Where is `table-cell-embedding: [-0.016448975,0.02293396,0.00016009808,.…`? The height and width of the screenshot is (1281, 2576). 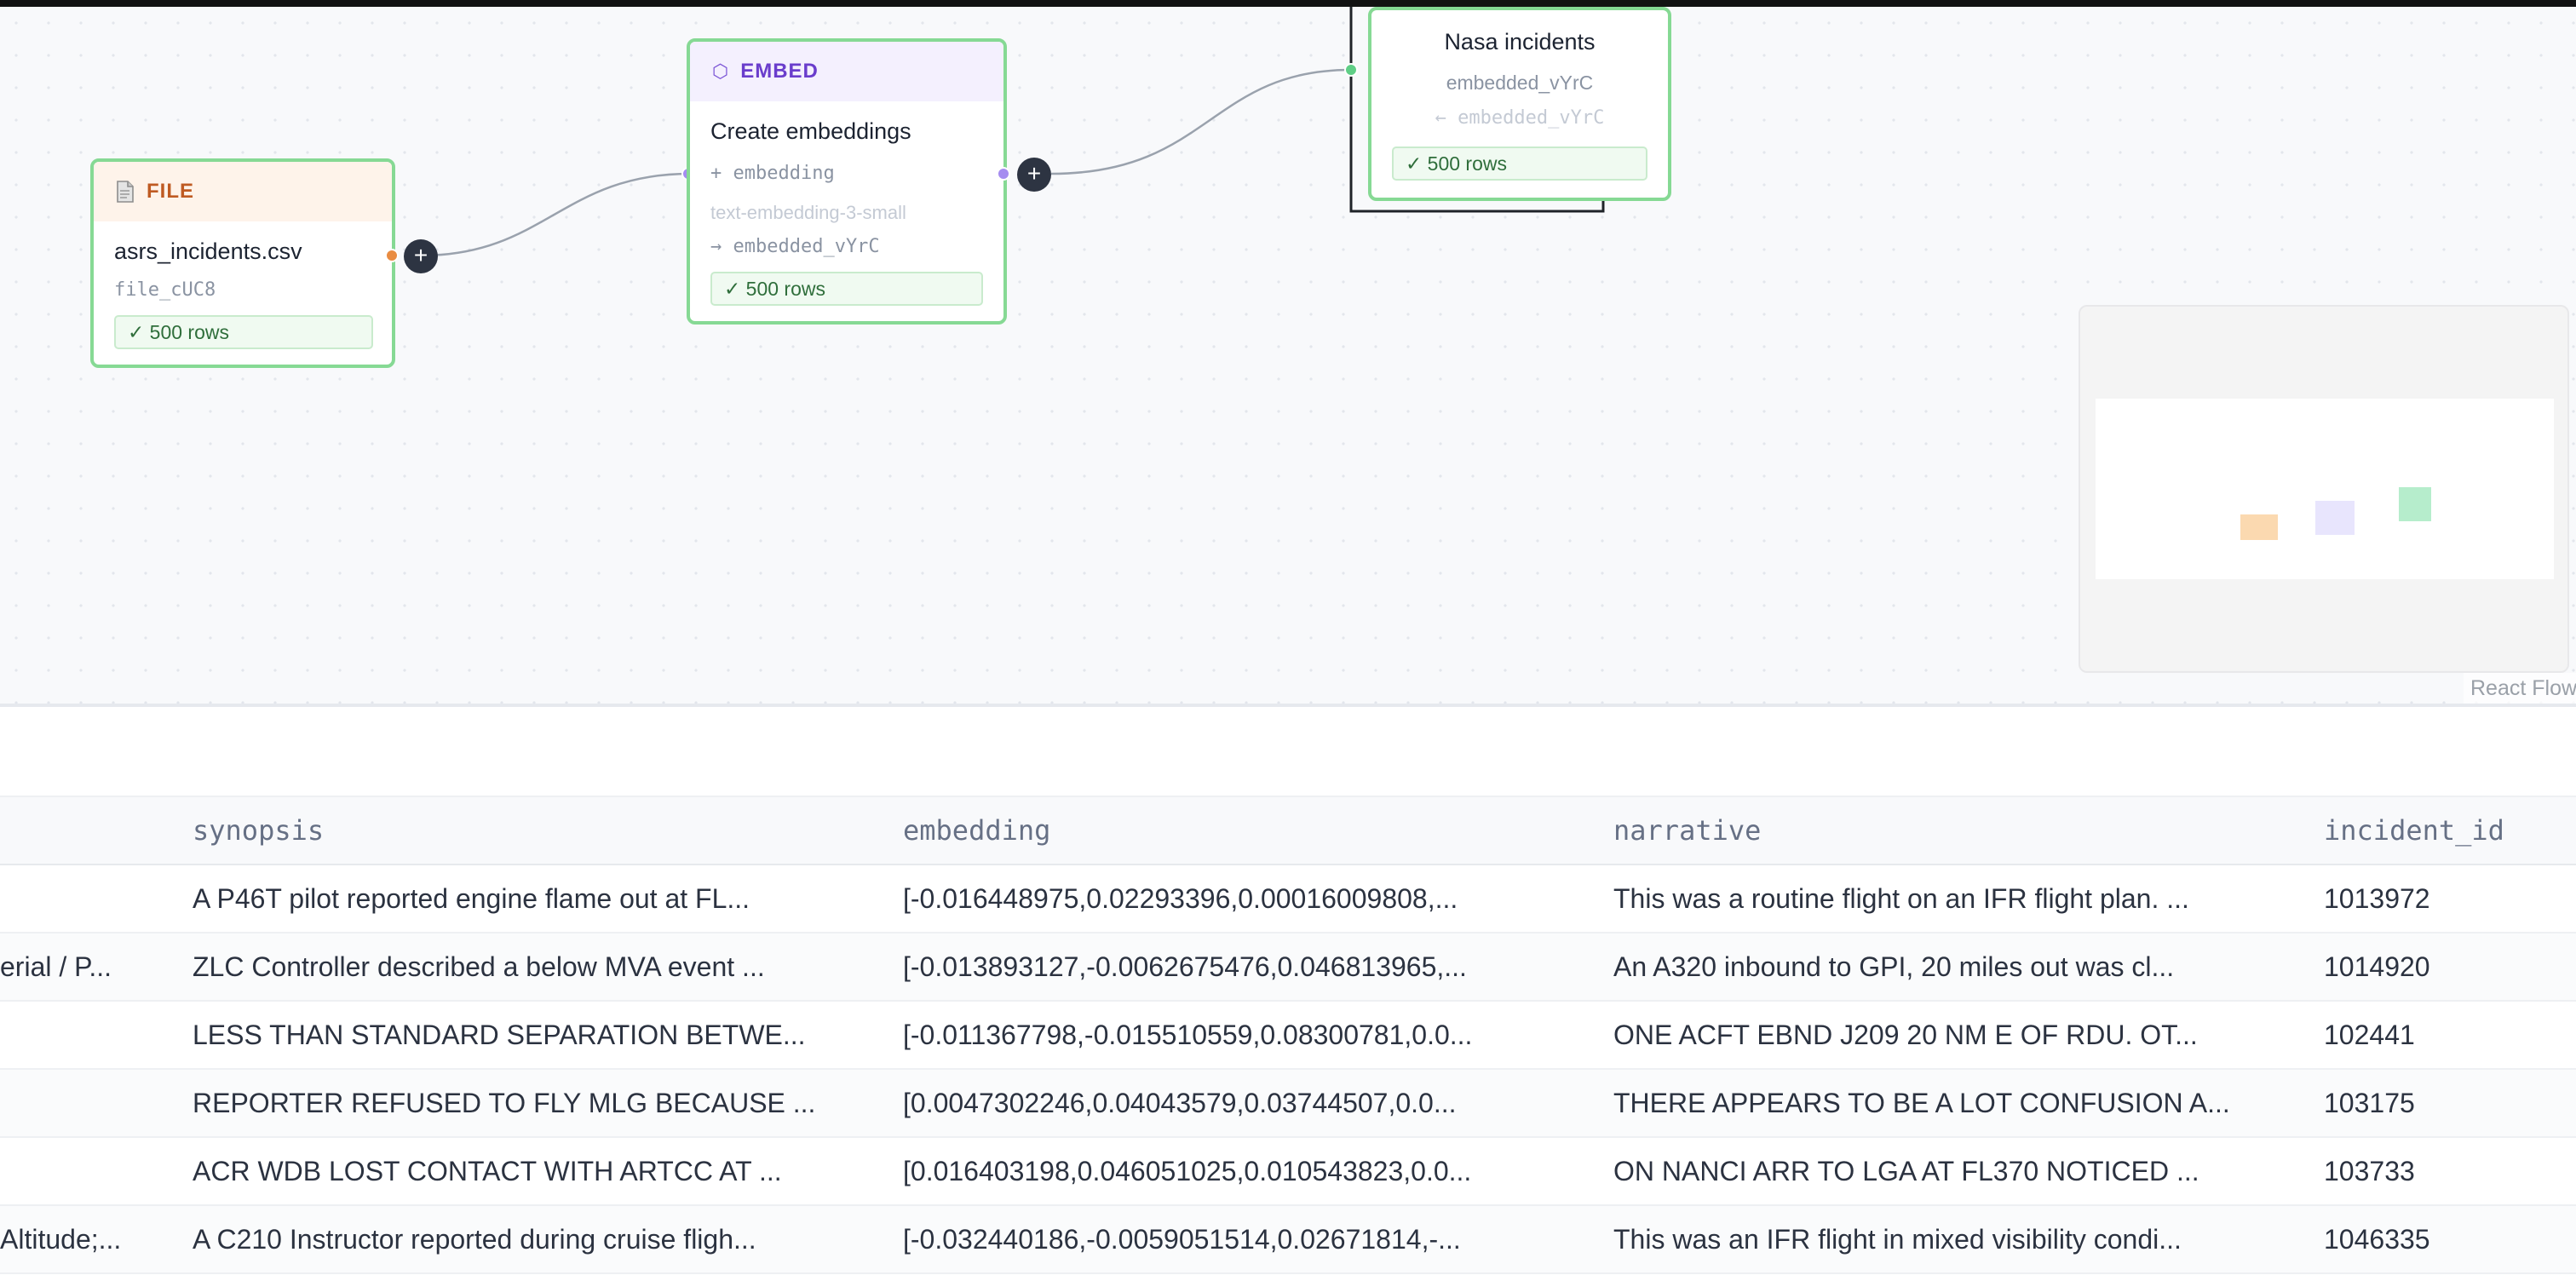
table-cell-embedding: [-0.016448975,0.02293396,0.00016009808,.… is located at coordinates (1180, 898).